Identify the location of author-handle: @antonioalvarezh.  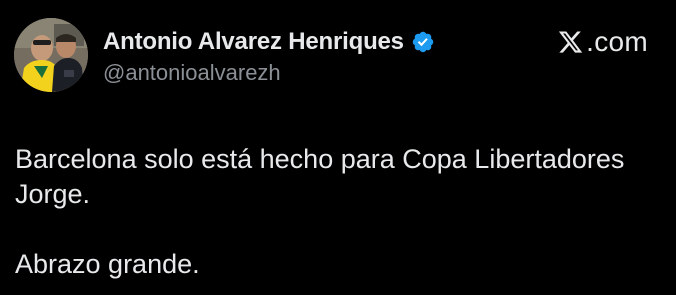
(192, 73).